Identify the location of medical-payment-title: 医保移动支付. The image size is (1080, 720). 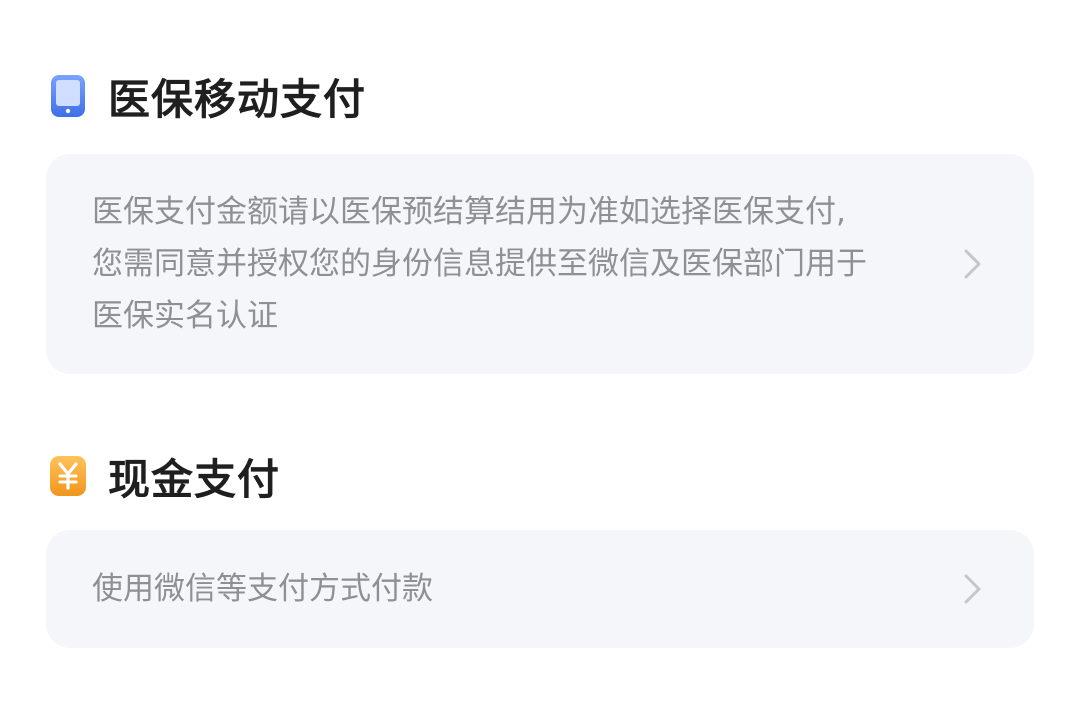
(237, 99).